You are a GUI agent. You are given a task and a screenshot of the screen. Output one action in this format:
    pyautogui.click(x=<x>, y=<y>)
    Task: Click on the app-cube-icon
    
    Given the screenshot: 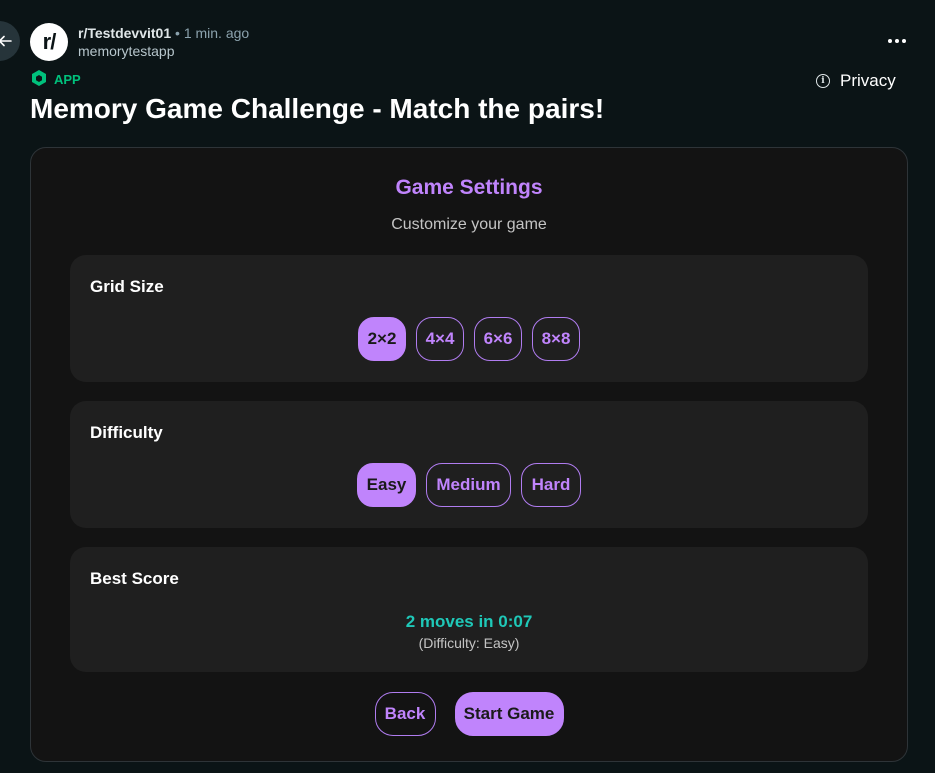 What is the action you would take?
    pyautogui.click(x=39, y=79)
    